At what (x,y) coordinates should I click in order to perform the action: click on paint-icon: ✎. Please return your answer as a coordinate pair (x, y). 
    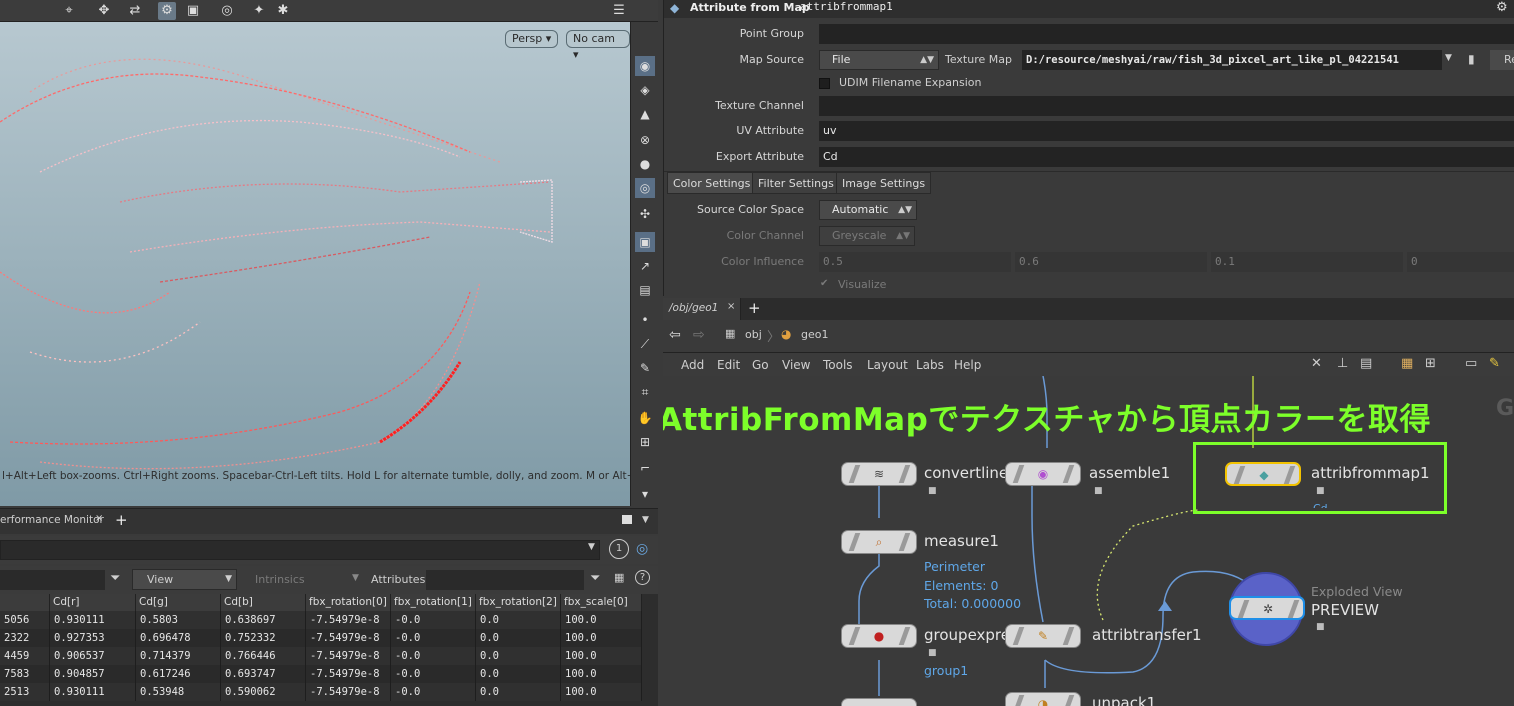
    Looking at the image, I should click on (645, 368).